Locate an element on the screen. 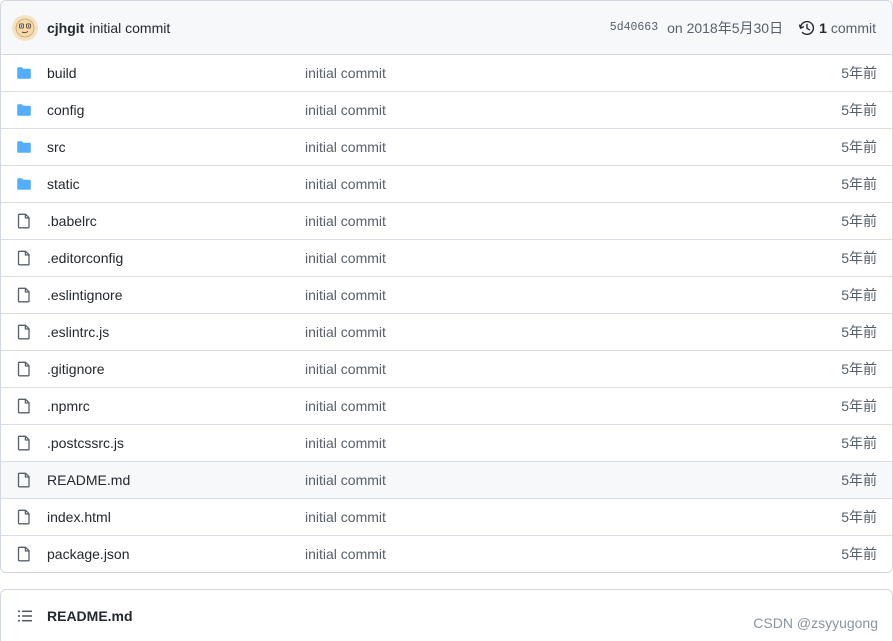 This screenshot has width=893, height=641. file-name-link: README.md is located at coordinates (88, 480).